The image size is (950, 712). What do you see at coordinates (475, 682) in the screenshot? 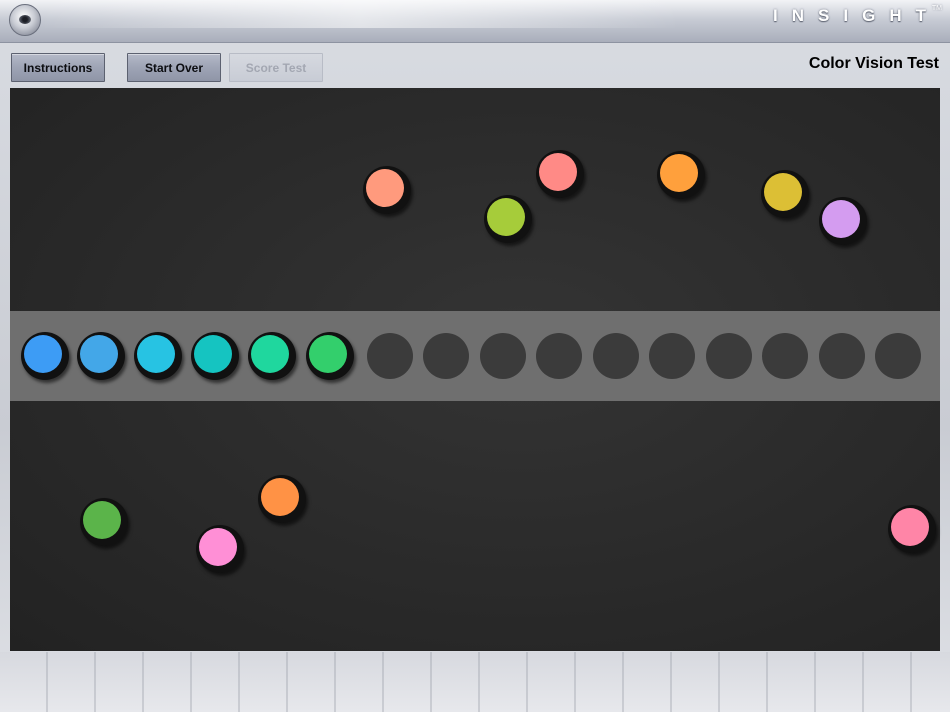
I see `floor-background` at bounding box center [475, 682].